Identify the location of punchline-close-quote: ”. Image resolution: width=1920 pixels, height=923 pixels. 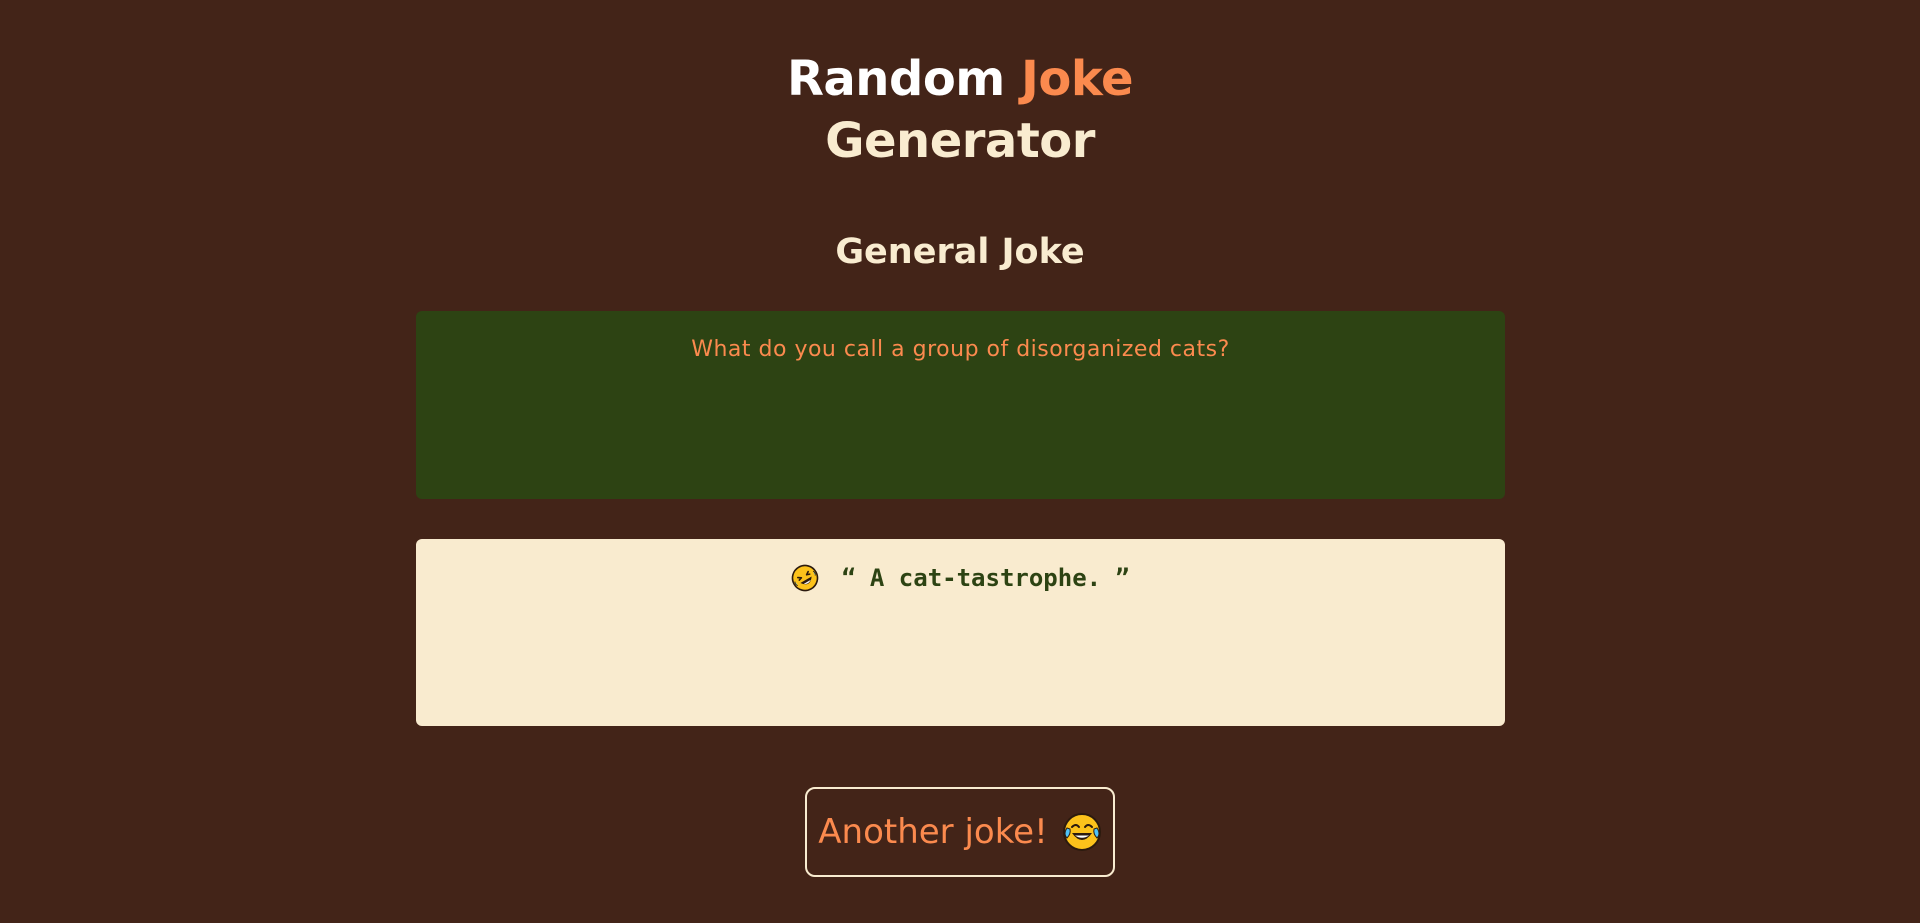
(1122, 578).